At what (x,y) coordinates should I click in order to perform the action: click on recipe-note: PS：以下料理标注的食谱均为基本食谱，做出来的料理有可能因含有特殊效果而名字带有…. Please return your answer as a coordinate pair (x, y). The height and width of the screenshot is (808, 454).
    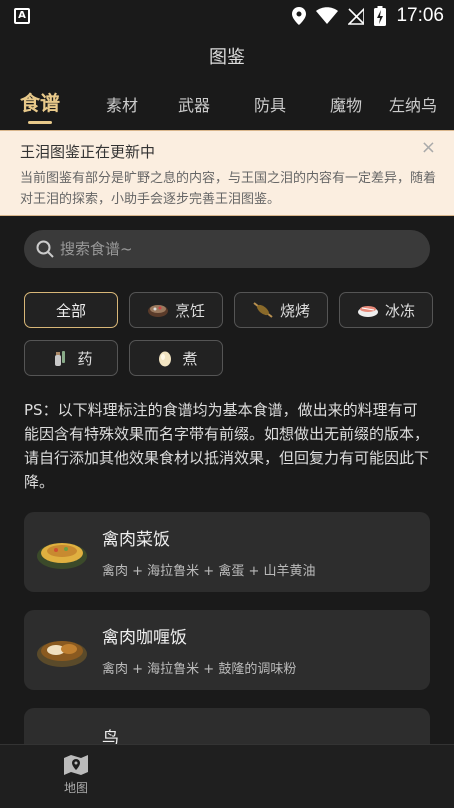
    Looking at the image, I should click on (227, 446).